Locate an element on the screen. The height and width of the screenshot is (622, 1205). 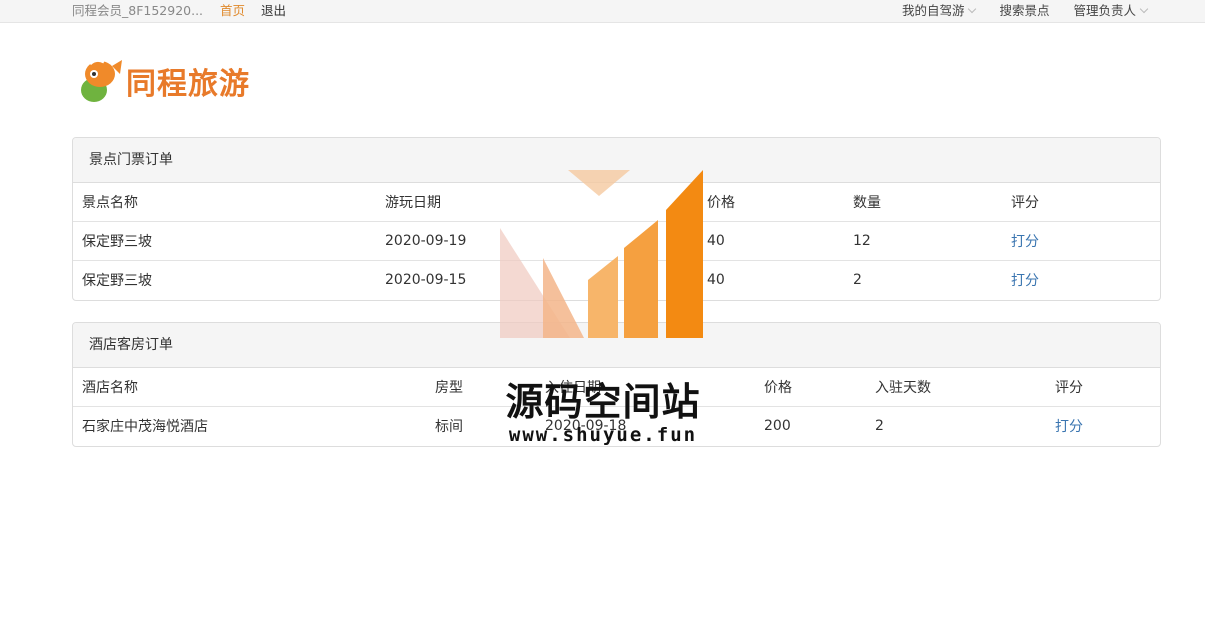
logout-link: 退出 is located at coordinates (273, 11).